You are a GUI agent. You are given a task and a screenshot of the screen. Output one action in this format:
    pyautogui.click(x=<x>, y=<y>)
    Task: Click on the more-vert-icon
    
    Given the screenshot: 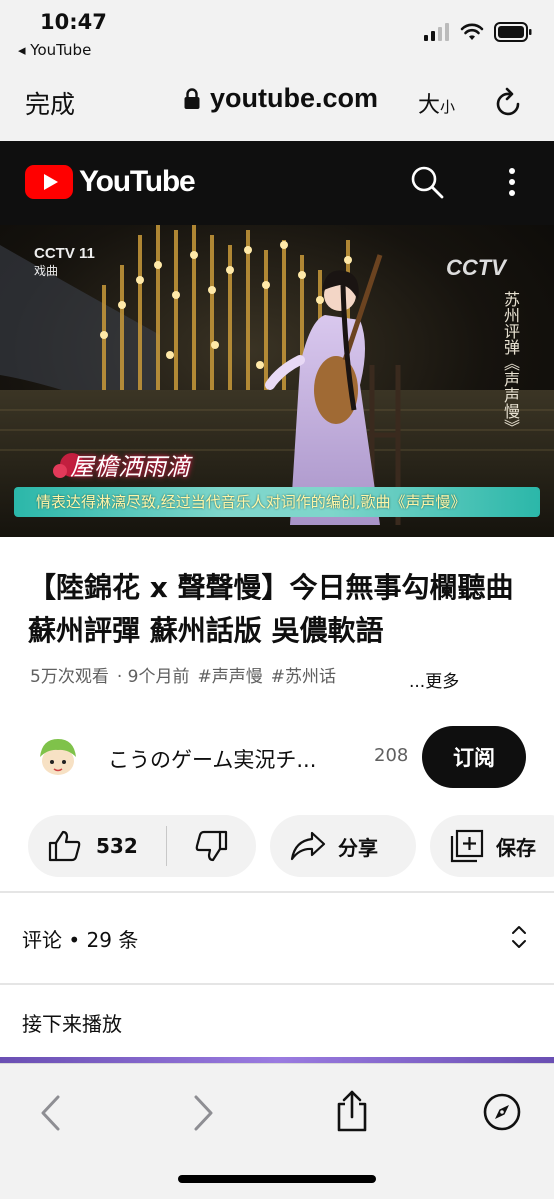 What is the action you would take?
    pyautogui.click(x=512, y=182)
    